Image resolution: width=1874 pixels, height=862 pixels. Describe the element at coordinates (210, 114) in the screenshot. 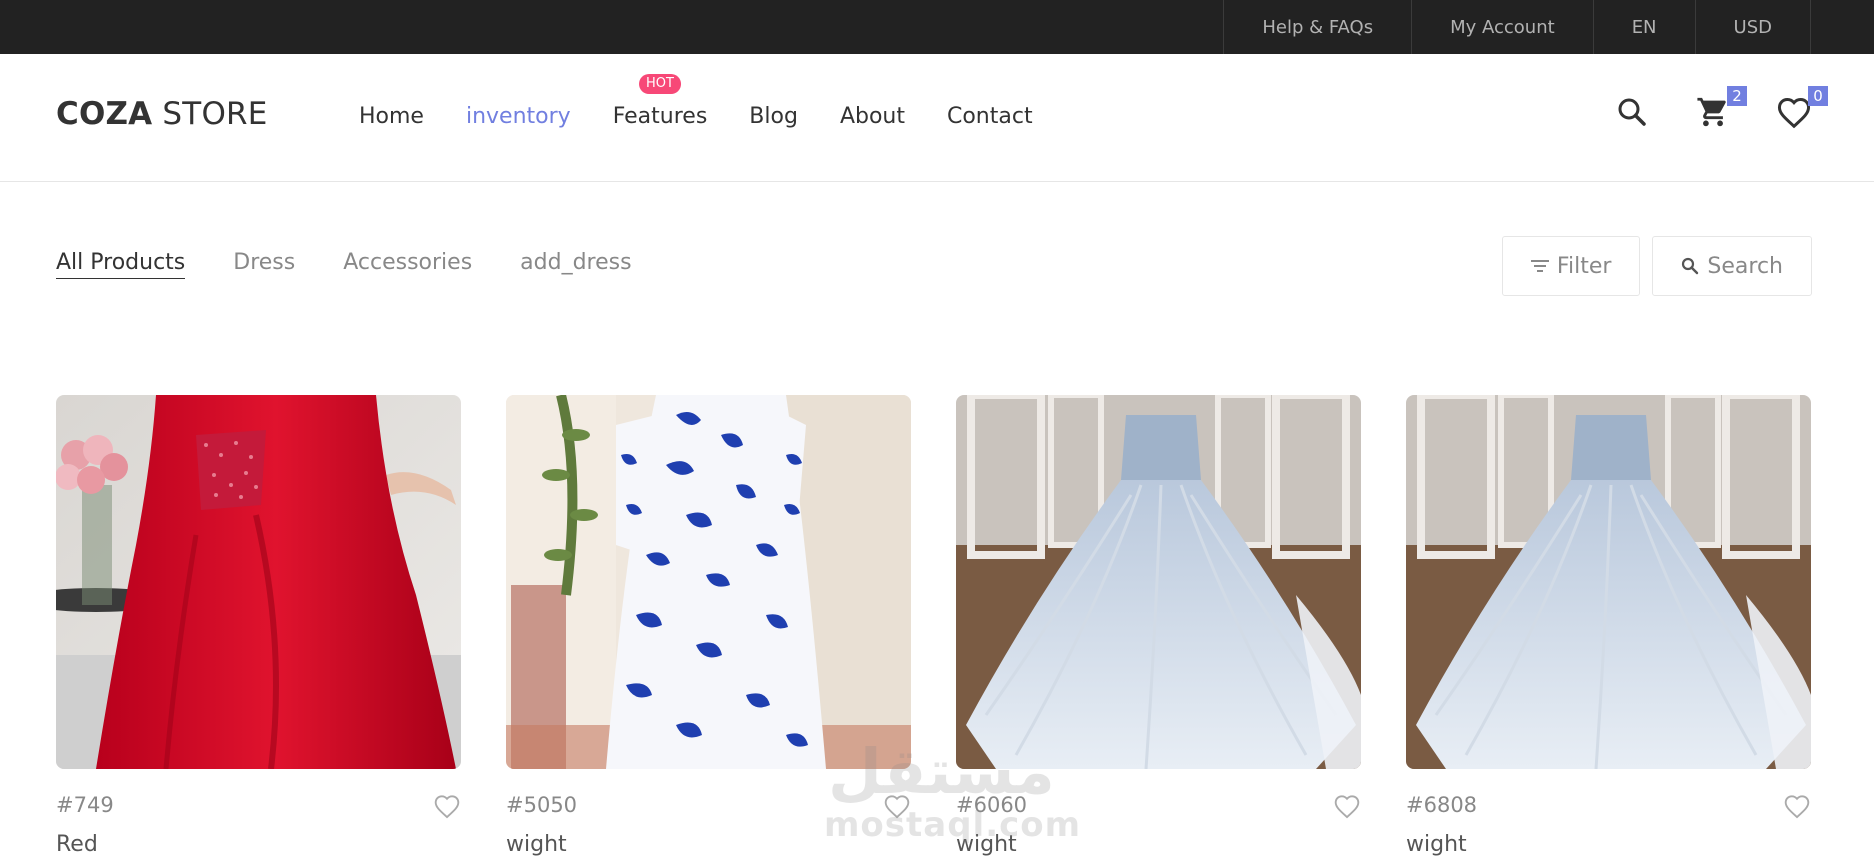

I see `logo-rest: STORE` at that location.